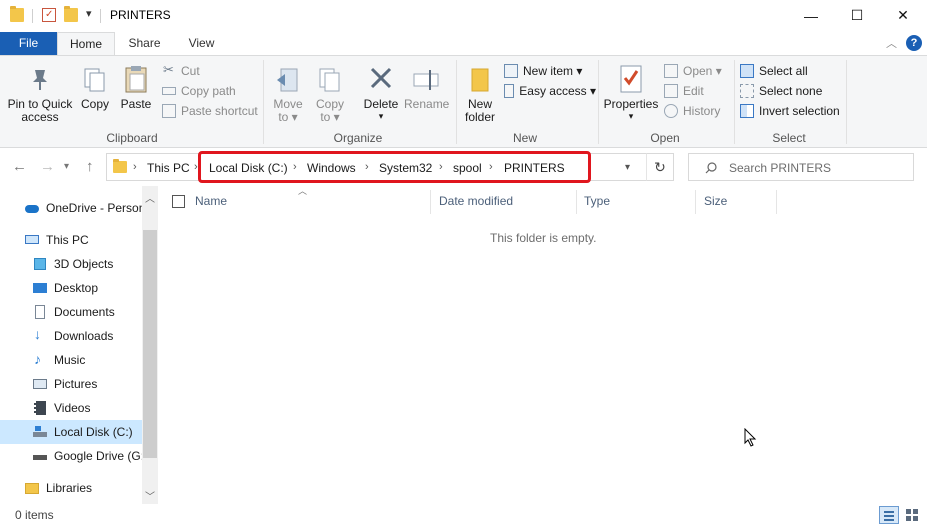 This screenshot has width=927, height=526. What do you see at coordinates (90, 166) in the screenshot?
I see `up-arrow-icon: ↑` at bounding box center [90, 166].